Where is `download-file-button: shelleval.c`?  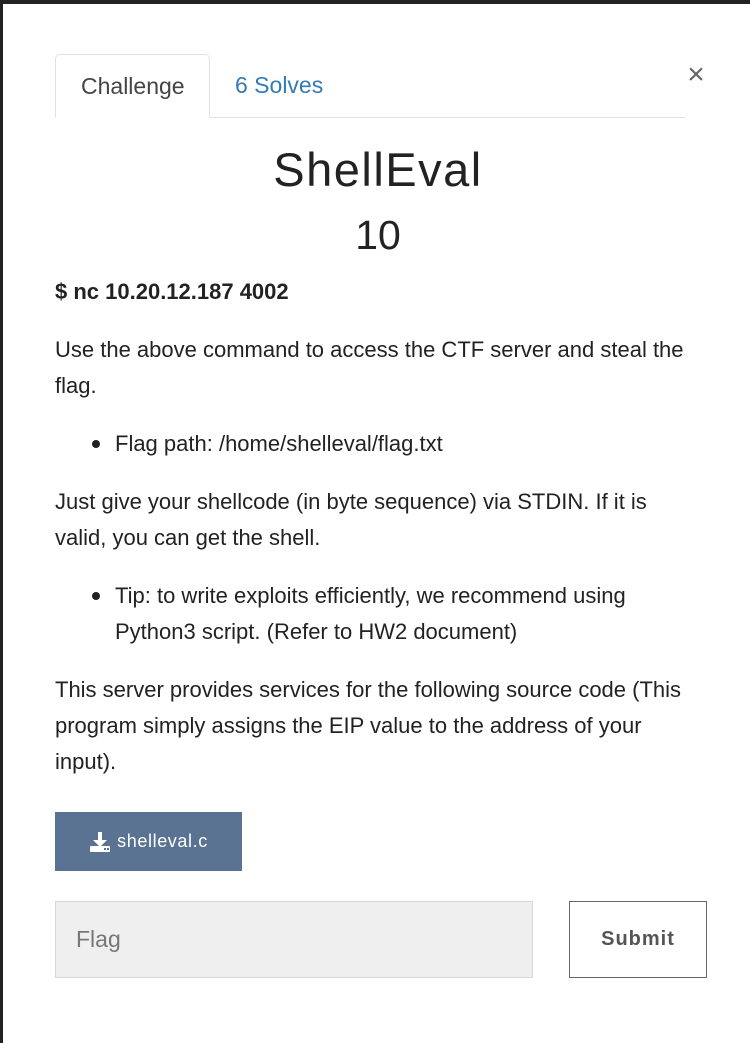
download-file-button: shelleval.c is located at coordinates (148, 841).